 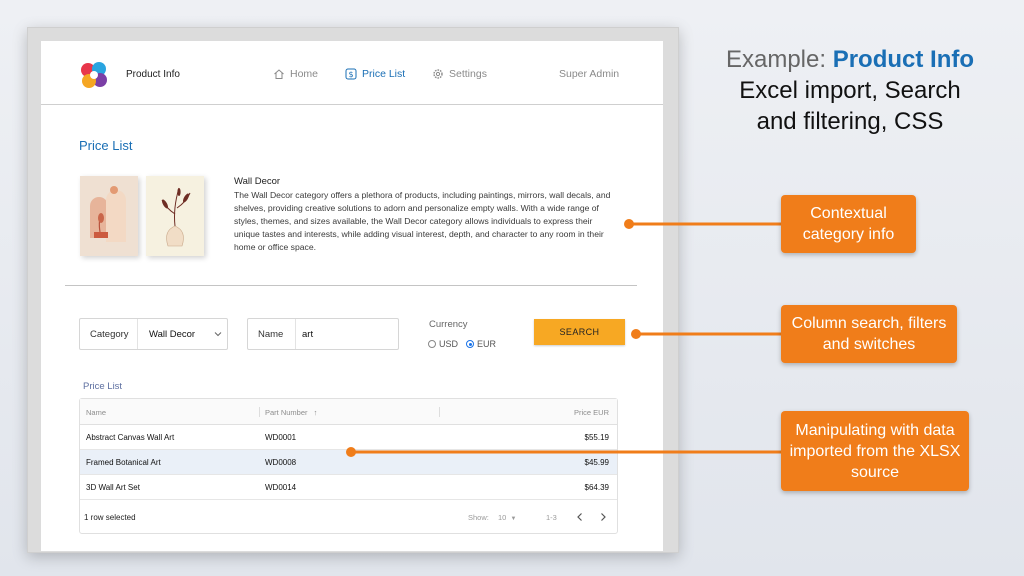 I want to click on page-size-value: 10, so click(x=502, y=517).